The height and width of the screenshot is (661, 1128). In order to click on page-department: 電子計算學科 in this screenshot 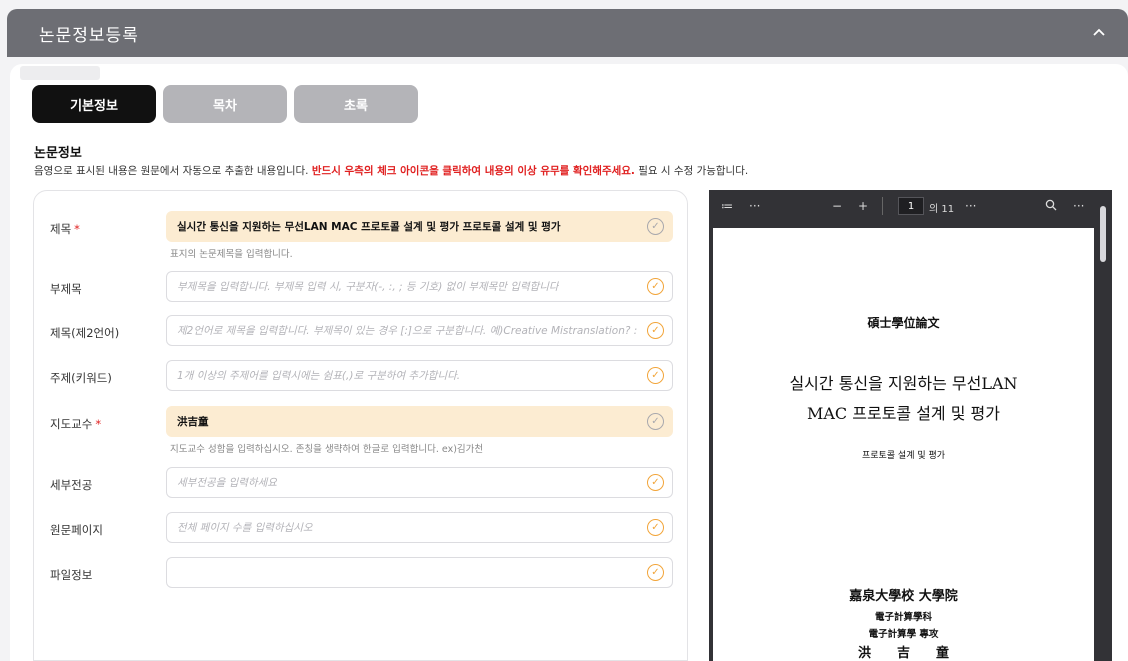, I will do `click(903, 617)`.